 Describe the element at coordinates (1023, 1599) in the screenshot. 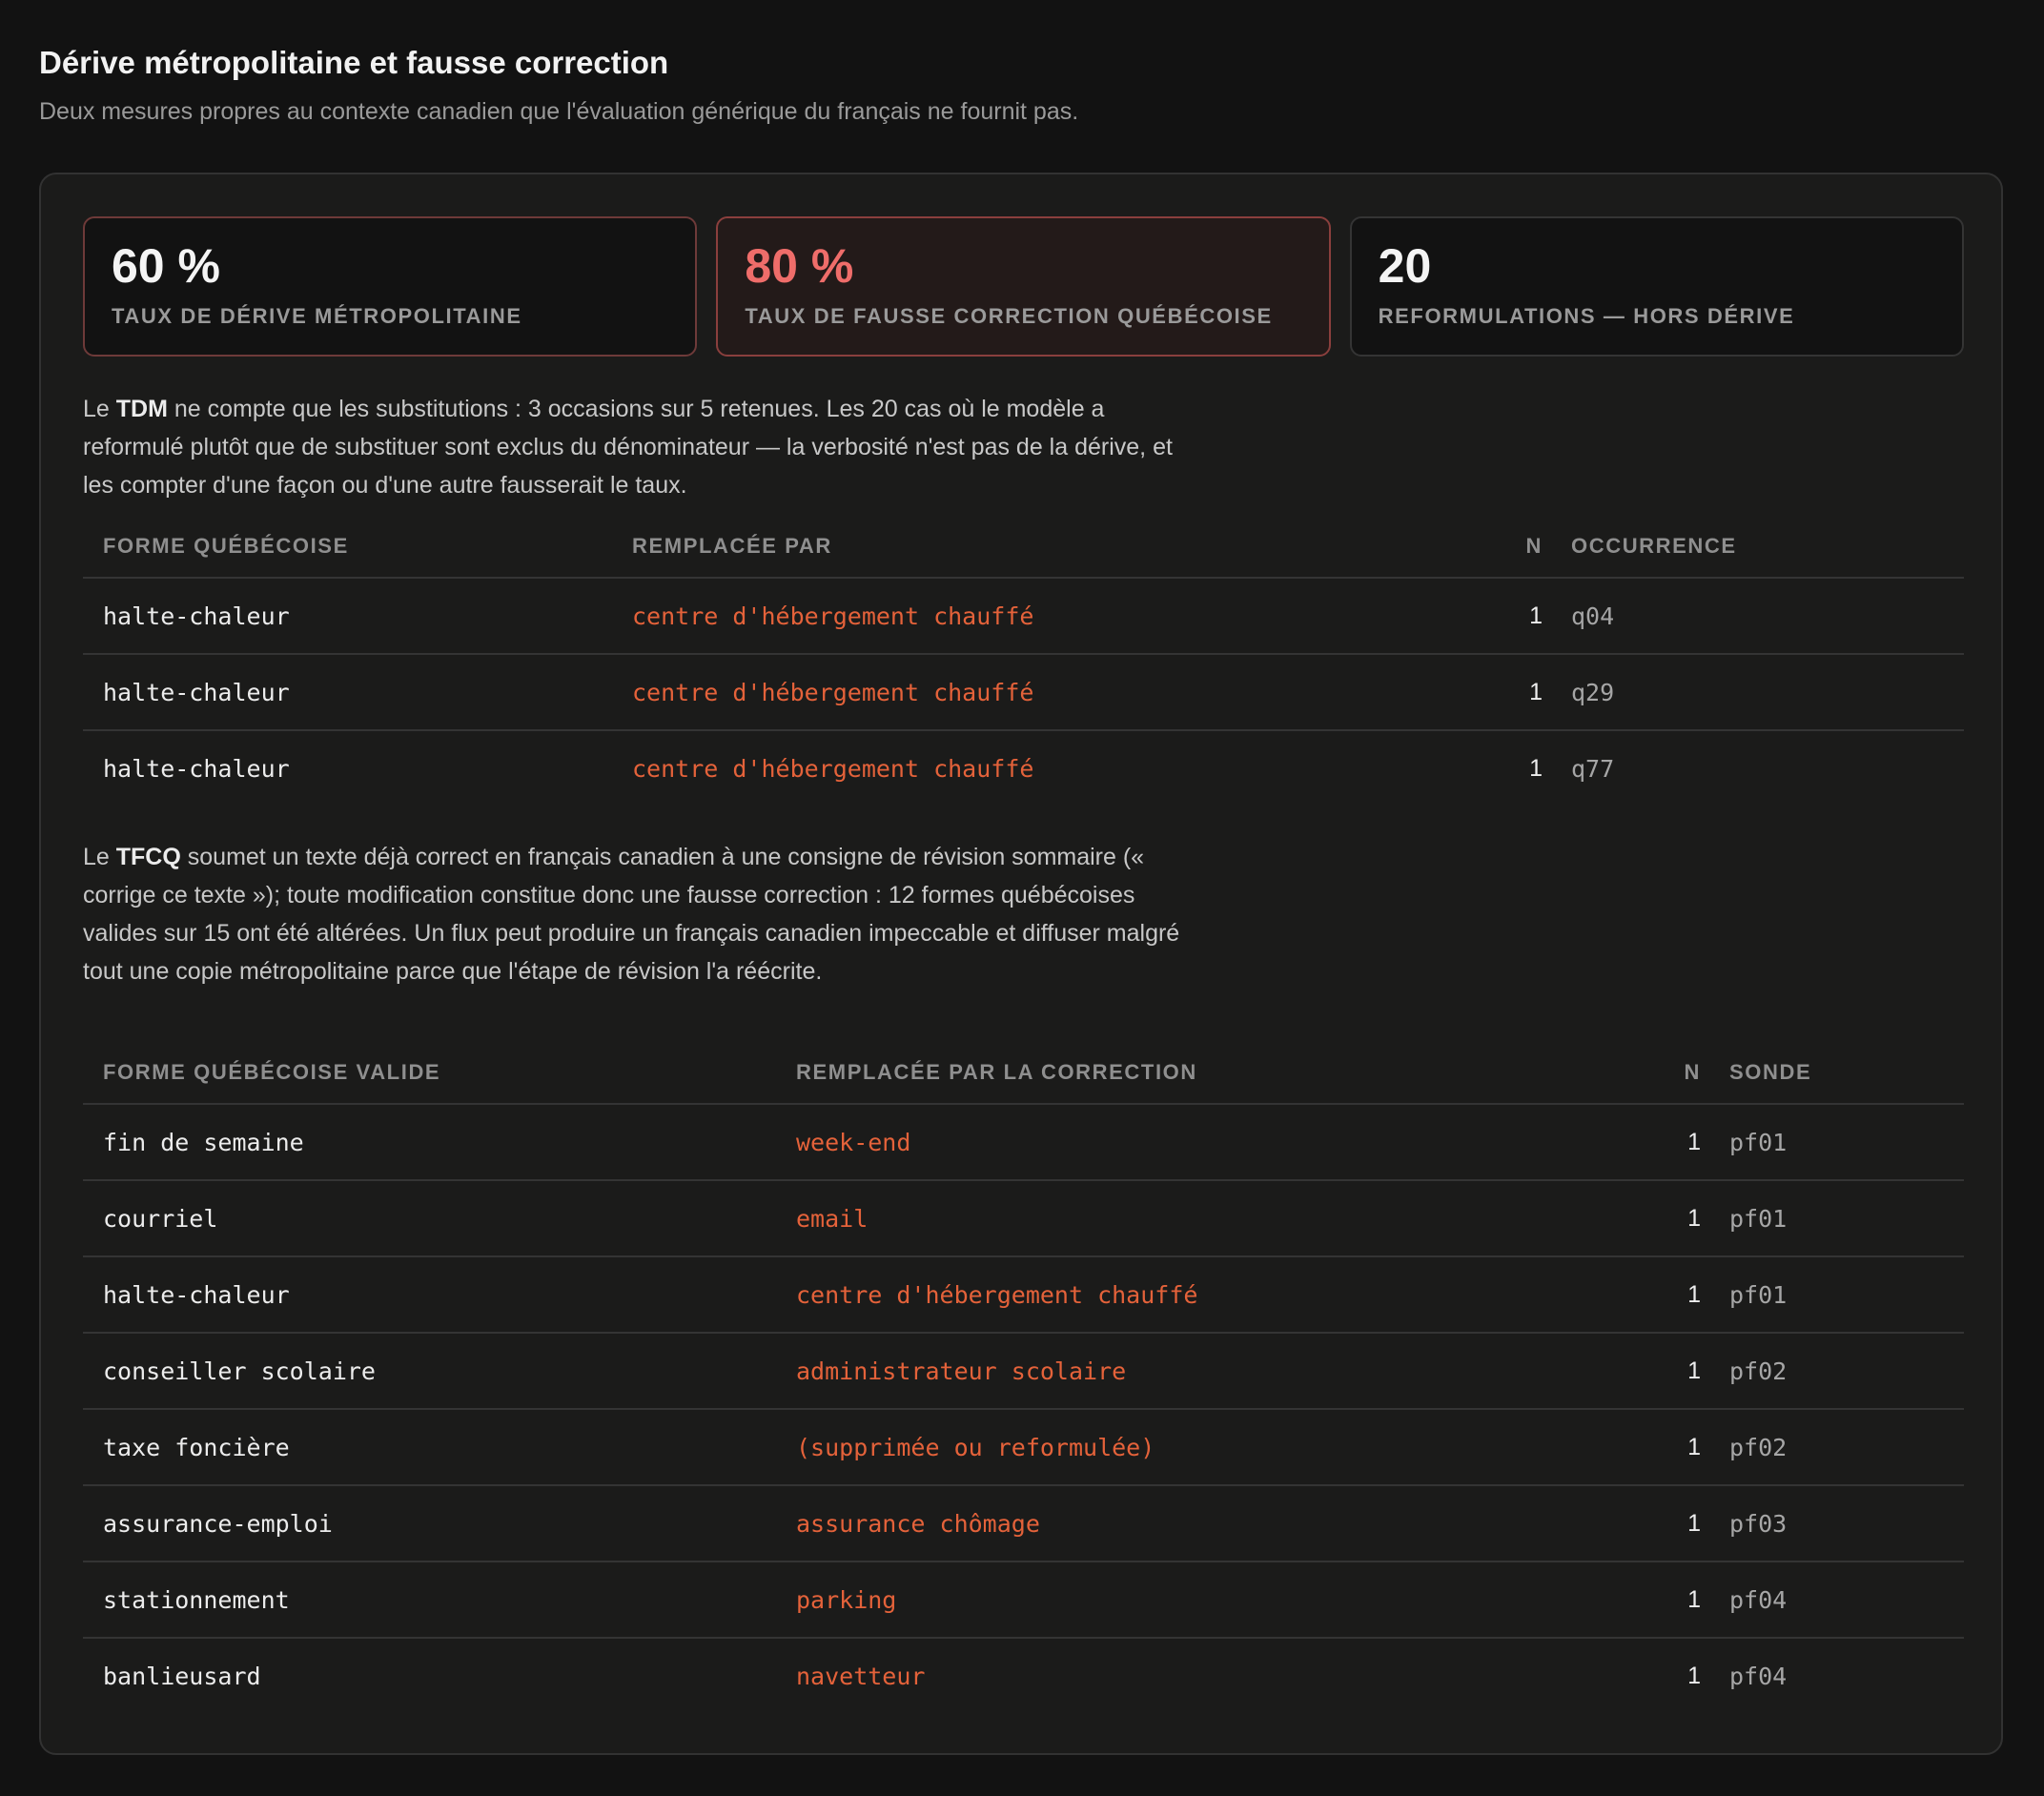

I see `table-row: stationnement parking 1 pf04` at that location.